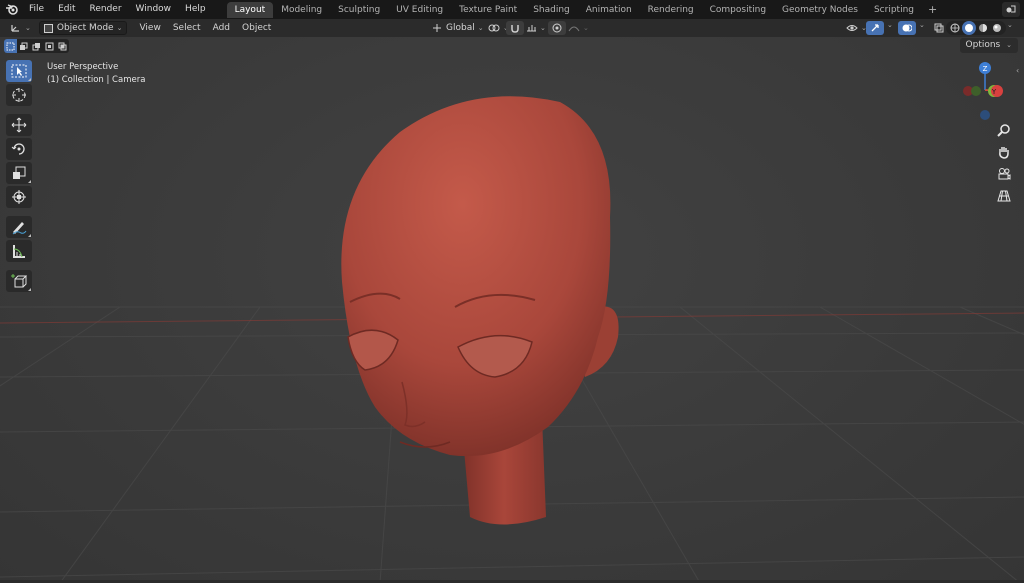 This screenshot has width=1024, height=583. What do you see at coordinates (1020, 71) in the screenshot?
I see `sidebar-toggle-icon: ‹` at bounding box center [1020, 71].